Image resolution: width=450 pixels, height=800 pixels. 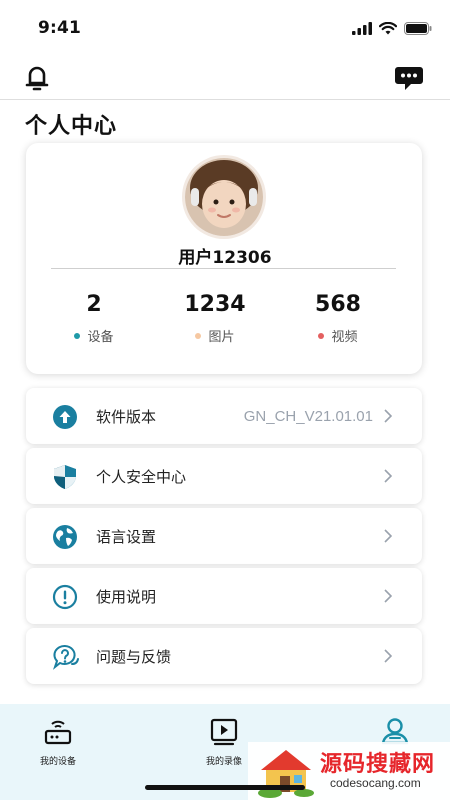 What do you see at coordinates (224, 197) in the screenshot?
I see `avatar` at bounding box center [224, 197].